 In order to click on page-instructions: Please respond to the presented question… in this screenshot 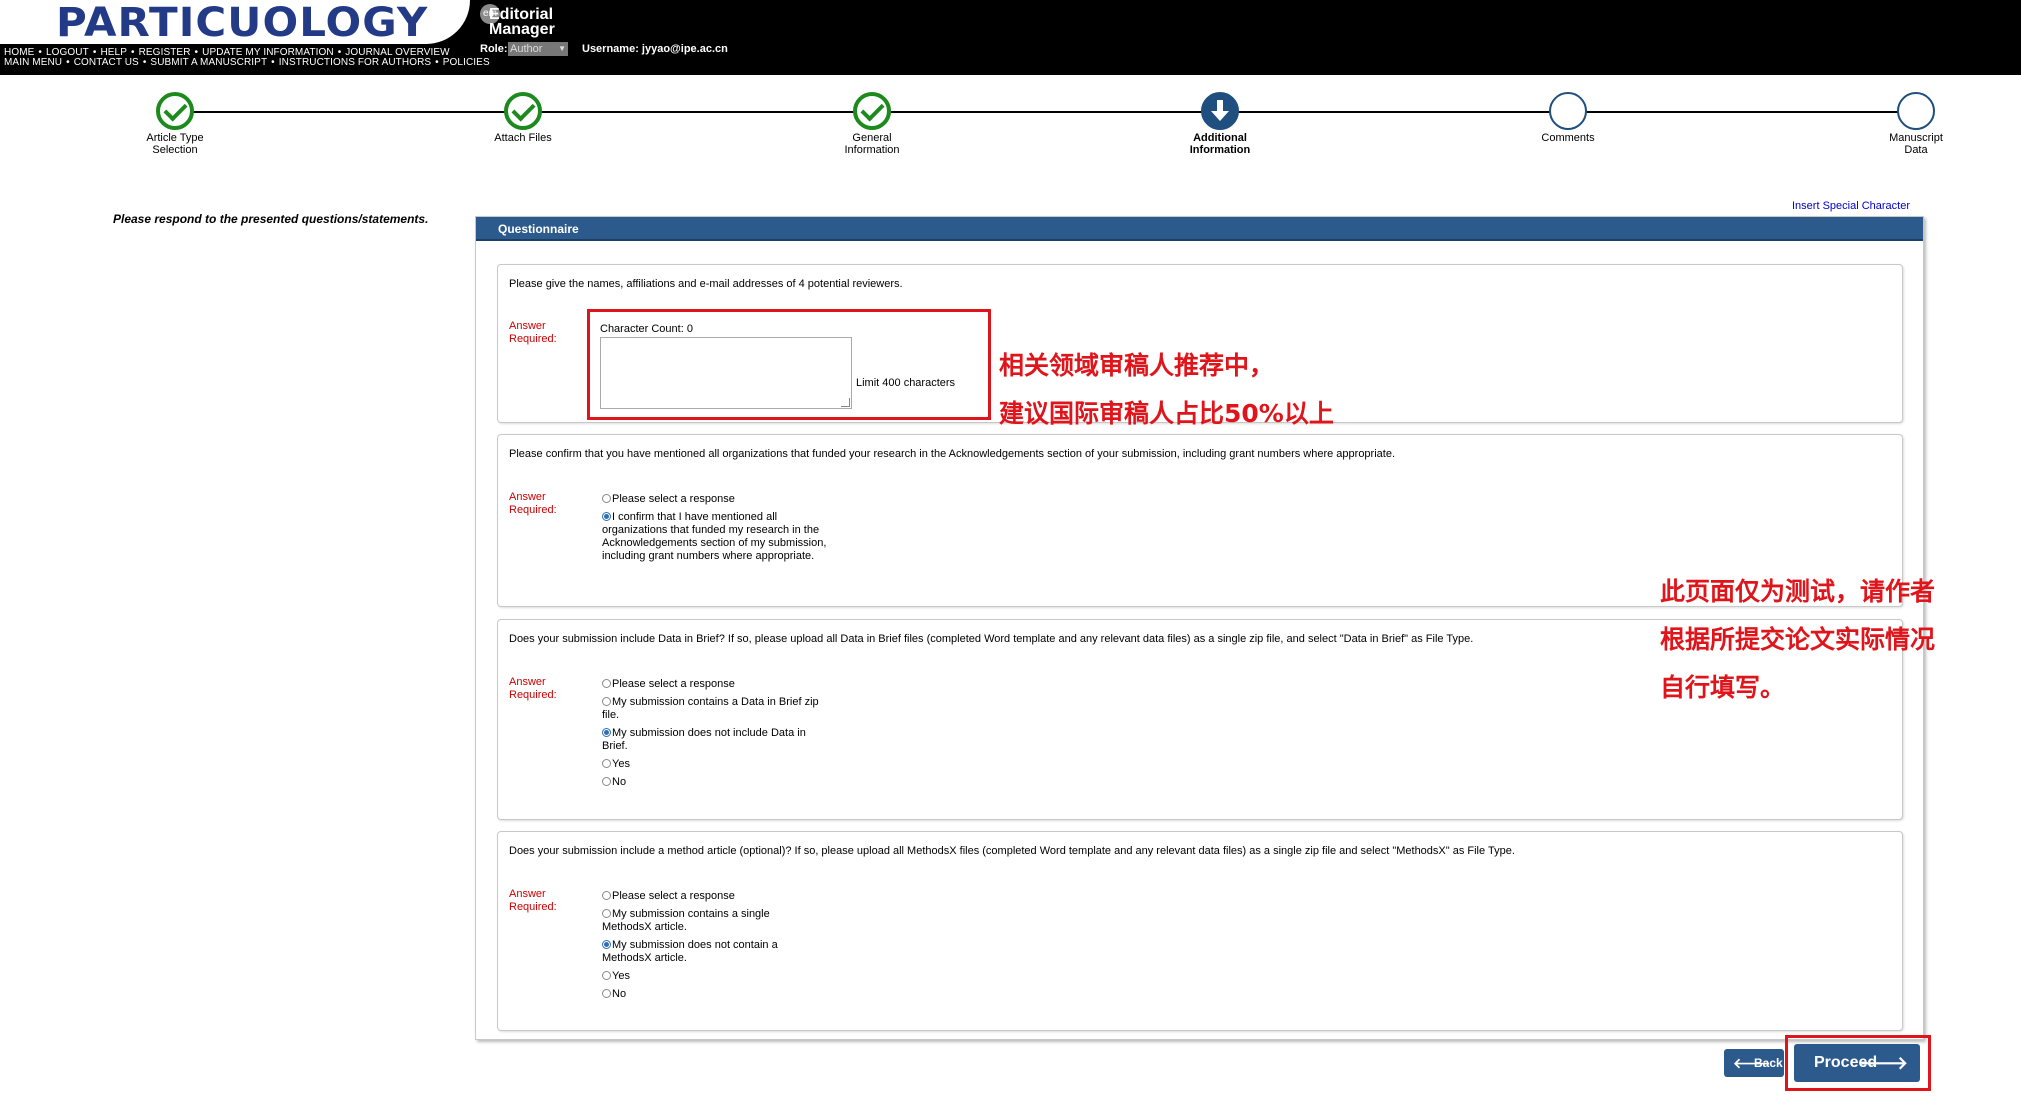, I will do `click(271, 219)`.